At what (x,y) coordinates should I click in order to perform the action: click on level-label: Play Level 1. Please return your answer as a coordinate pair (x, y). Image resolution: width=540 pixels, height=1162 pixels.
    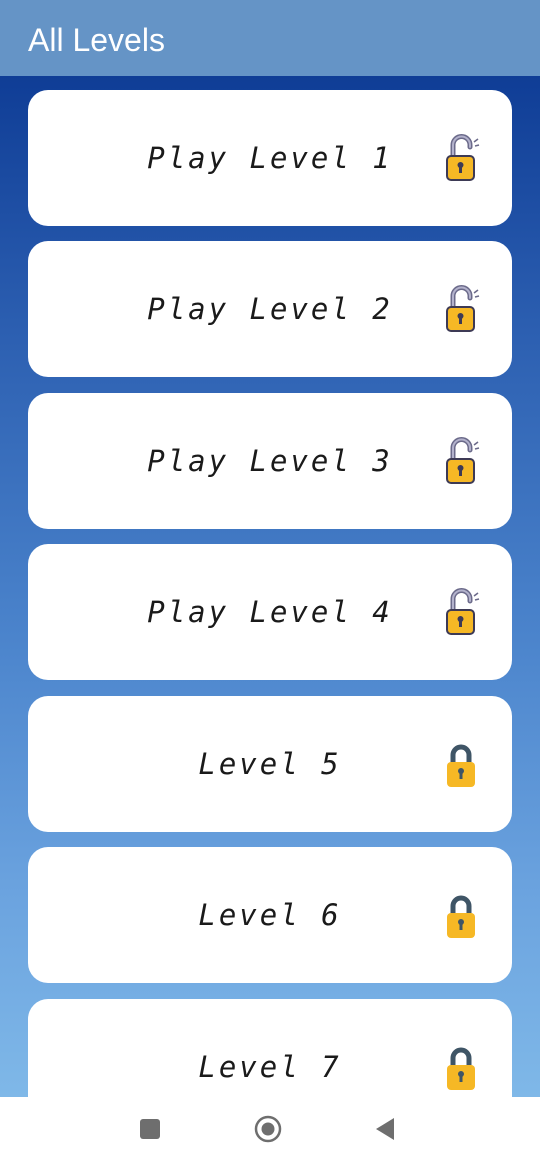
    Looking at the image, I should click on (270, 158).